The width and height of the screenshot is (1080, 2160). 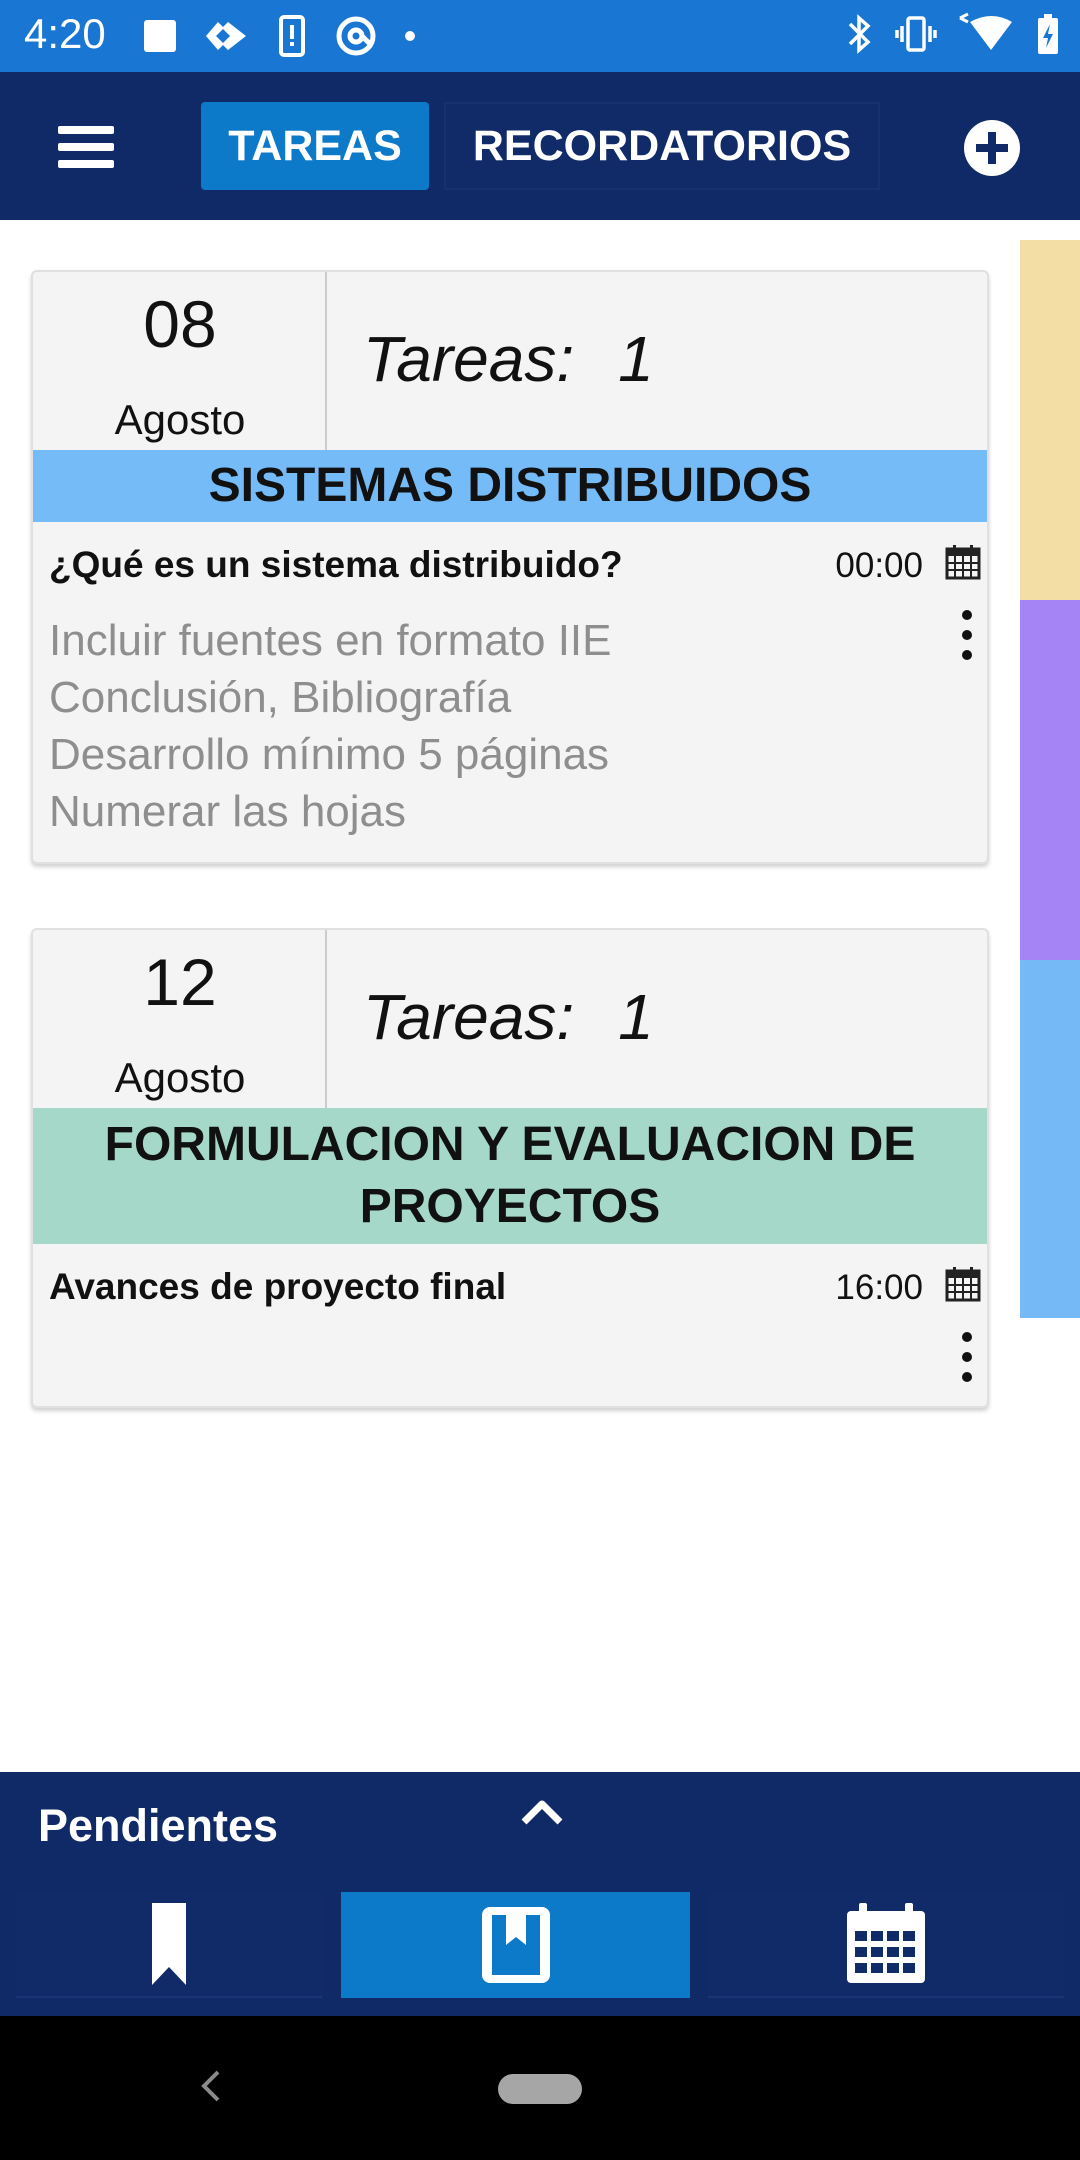 What do you see at coordinates (410, 36) in the screenshot?
I see `dot-icon` at bounding box center [410, 36].